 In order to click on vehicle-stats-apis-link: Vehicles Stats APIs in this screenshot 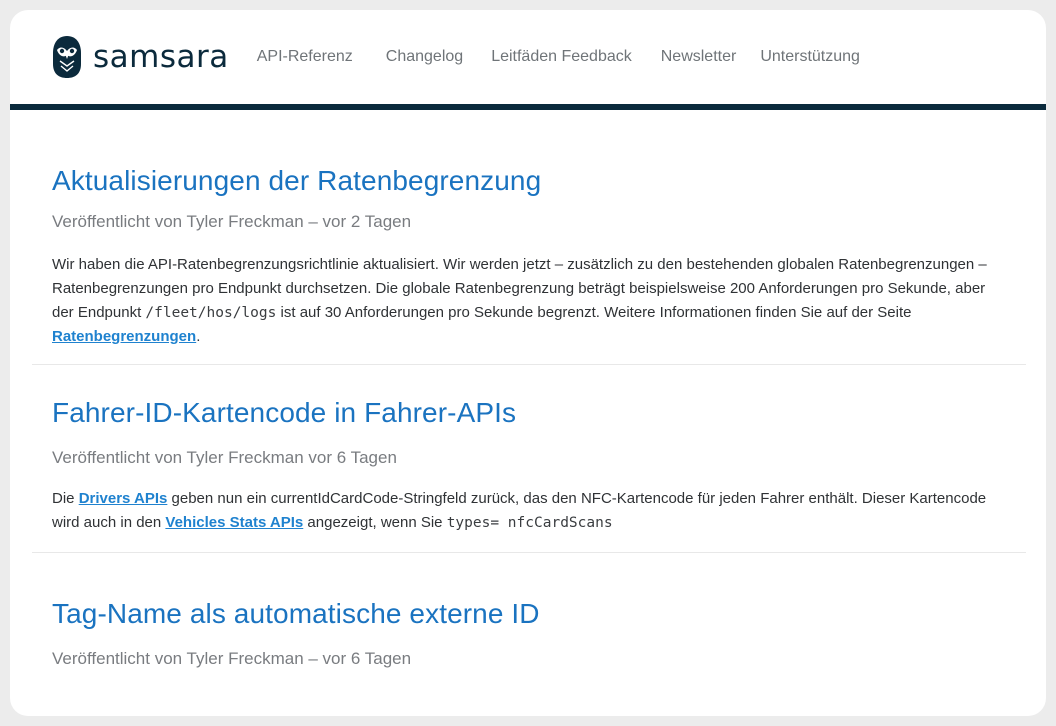, I will do `click(234, 522)`.